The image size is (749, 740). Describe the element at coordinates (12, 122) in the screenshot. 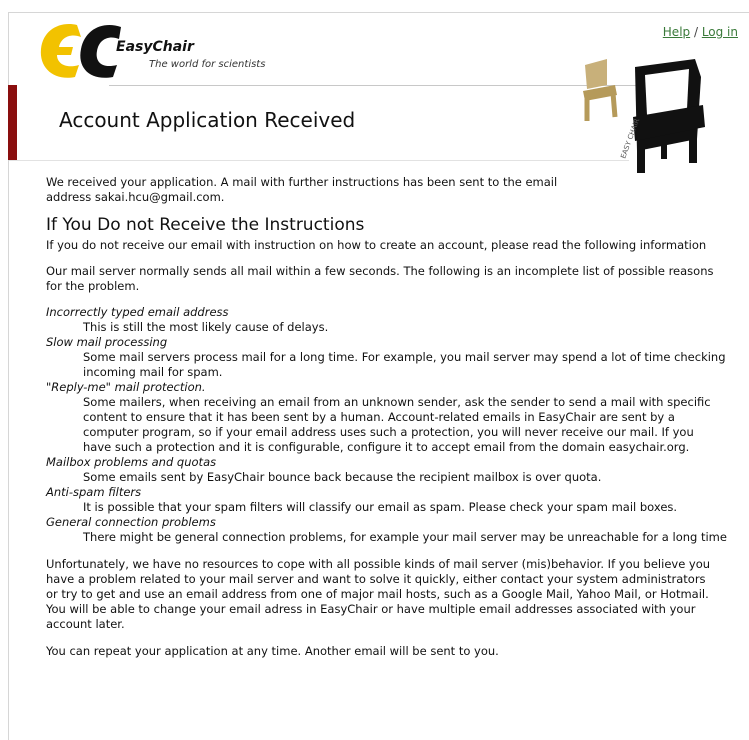

I see `title-accent-bar` at that location.